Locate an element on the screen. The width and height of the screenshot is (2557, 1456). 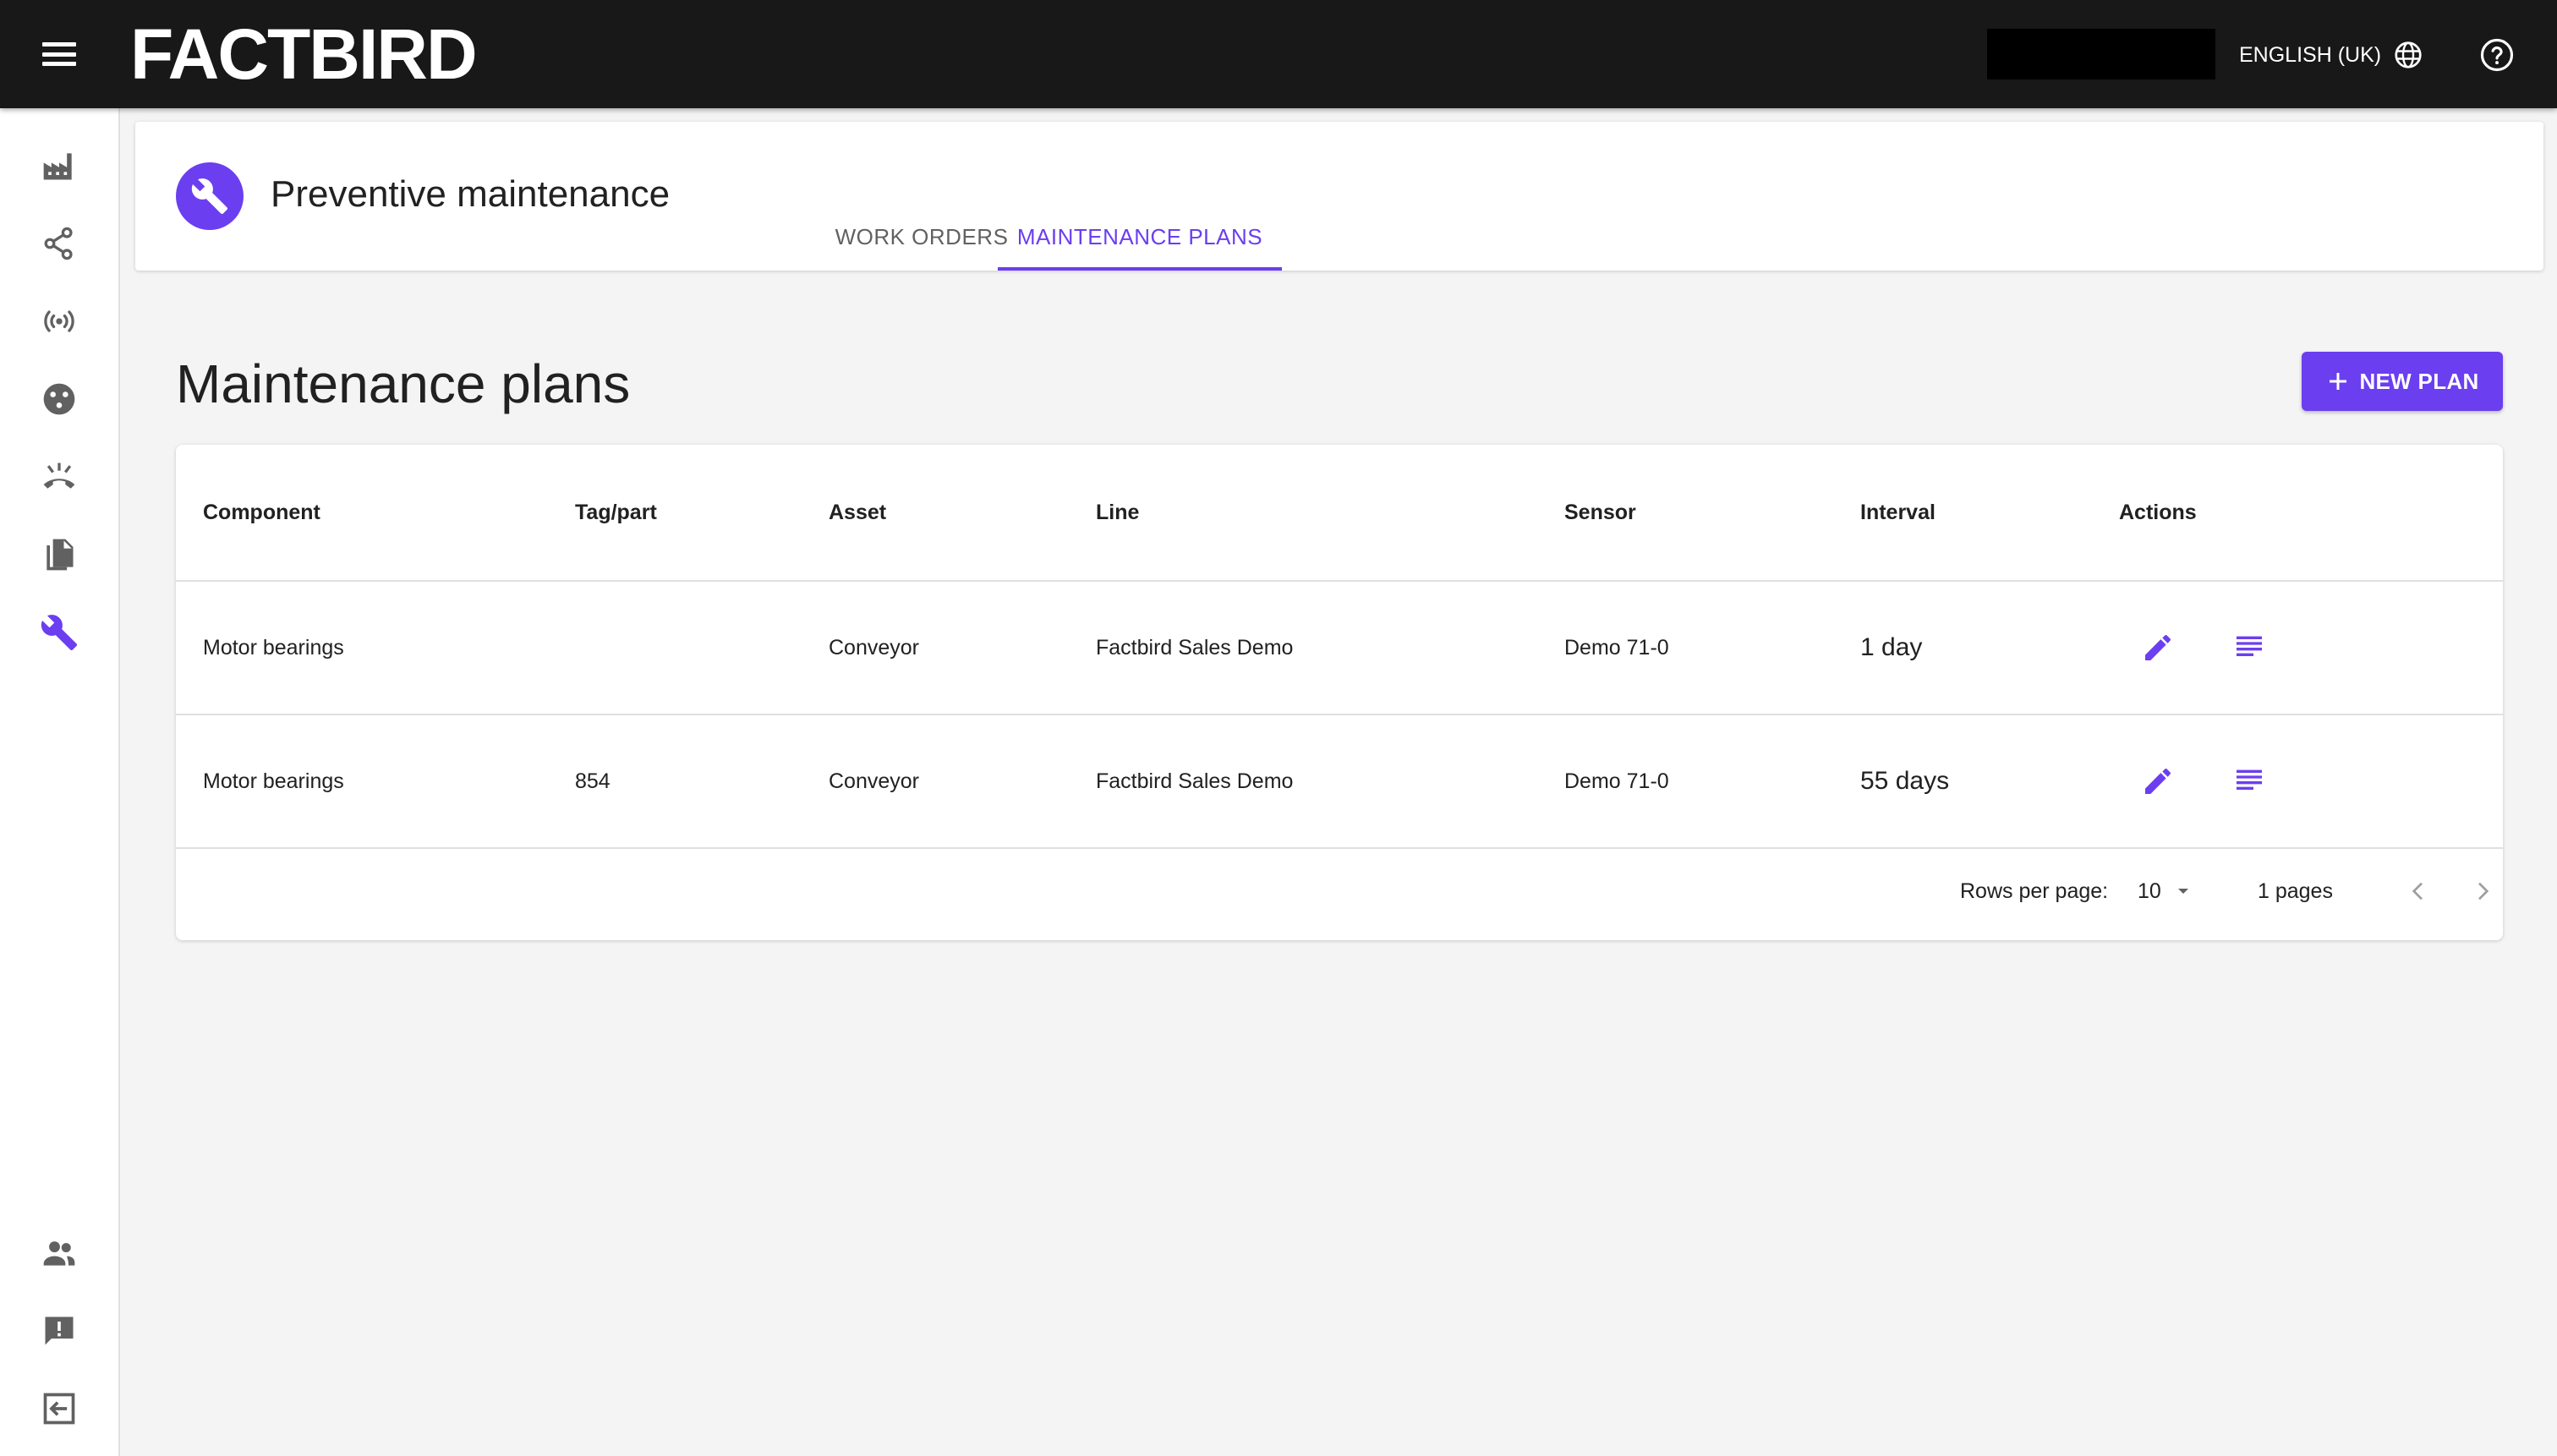
sidebar-item-structure is located at coordinates (59, 243).